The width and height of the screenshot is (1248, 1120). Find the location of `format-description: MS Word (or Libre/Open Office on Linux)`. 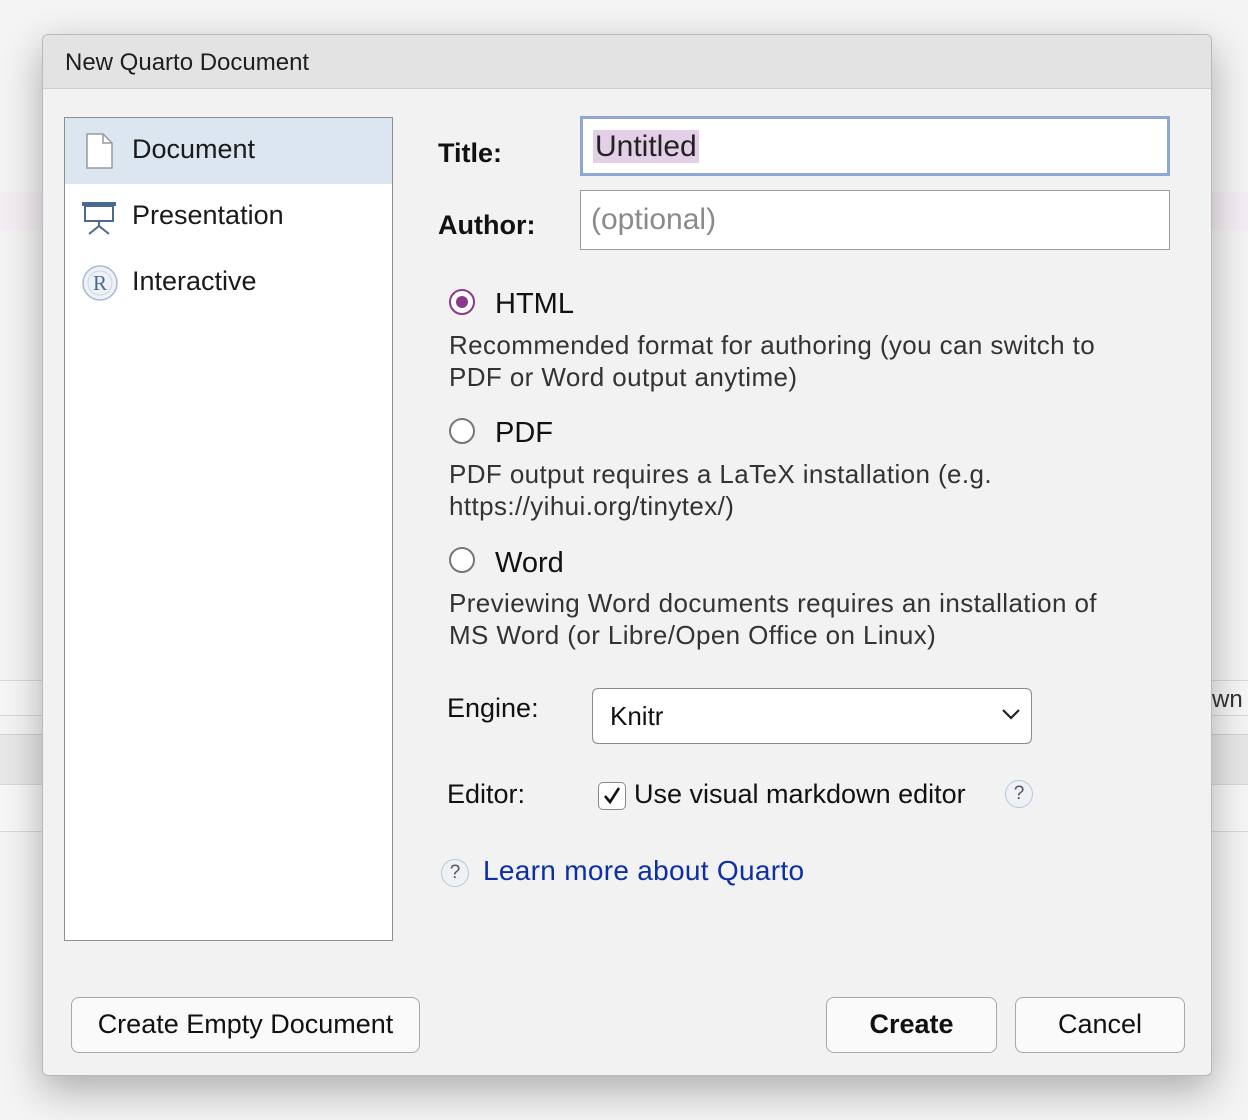

format-description: MS Word (or Libre/Open Office on Linux) is located at coordinates (693, 635).